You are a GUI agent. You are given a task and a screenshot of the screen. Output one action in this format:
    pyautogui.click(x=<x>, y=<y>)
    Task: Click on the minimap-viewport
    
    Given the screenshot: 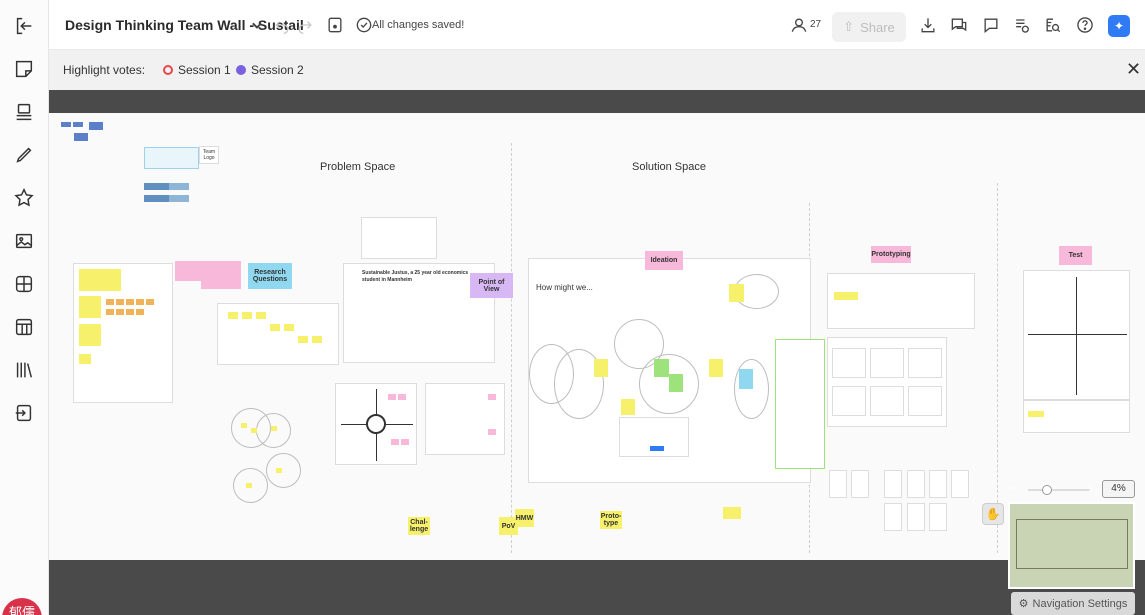 What is the action you would take?
    pyautogui.click(x=1072, y=544)
    